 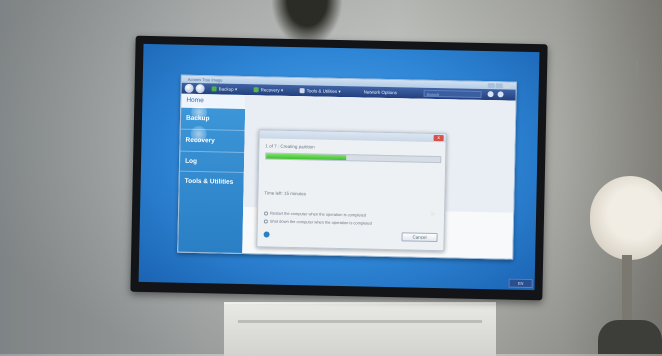 I want to click on progress-bar, so click(x=353, y=158).